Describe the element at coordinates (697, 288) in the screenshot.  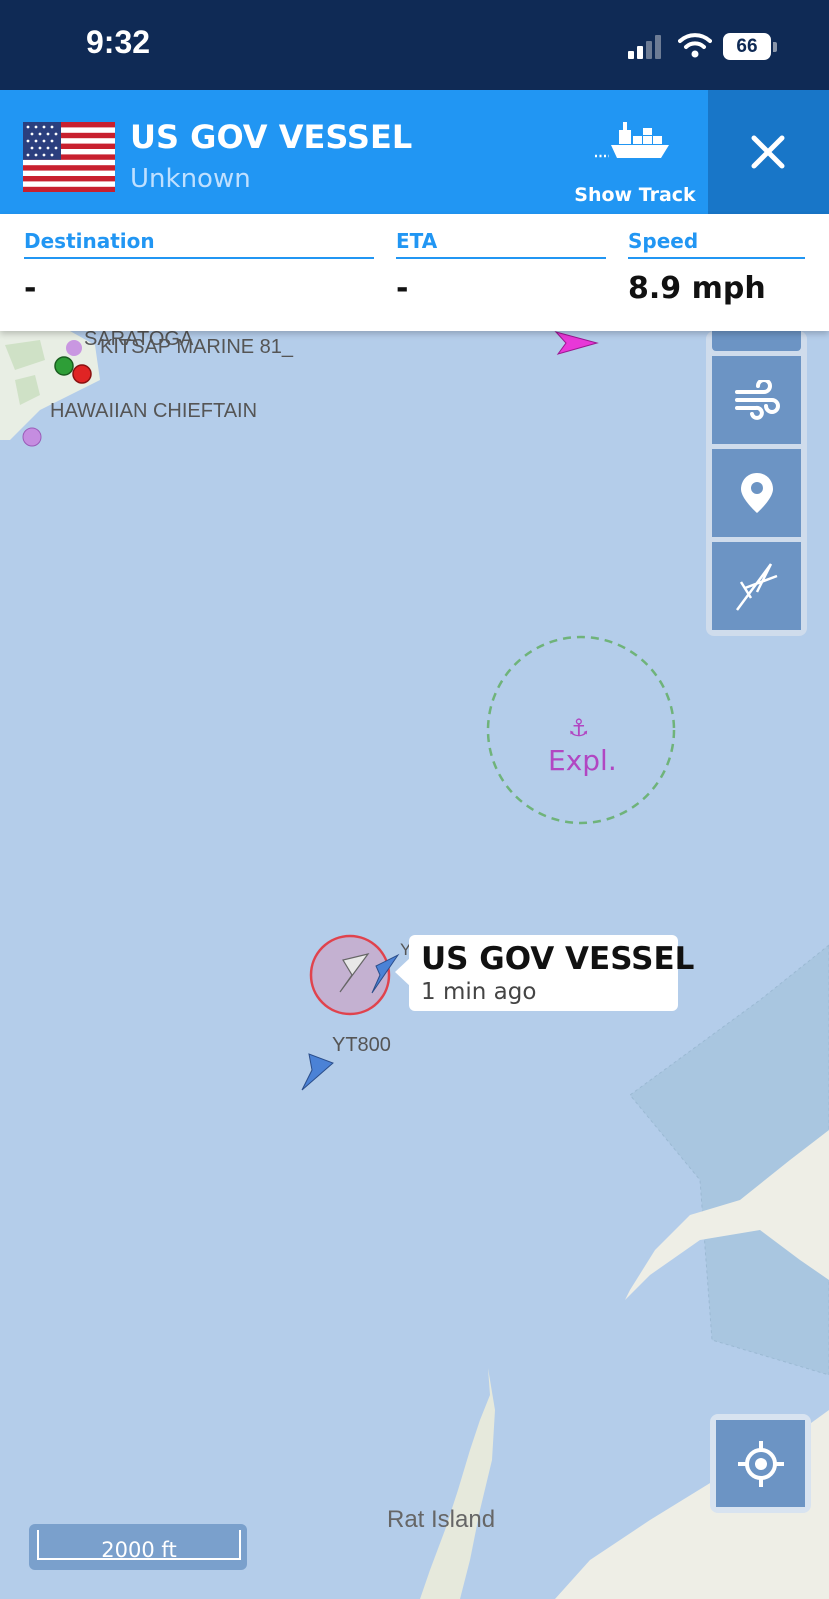
I see `speed-value: 8.9 mph` at that location.